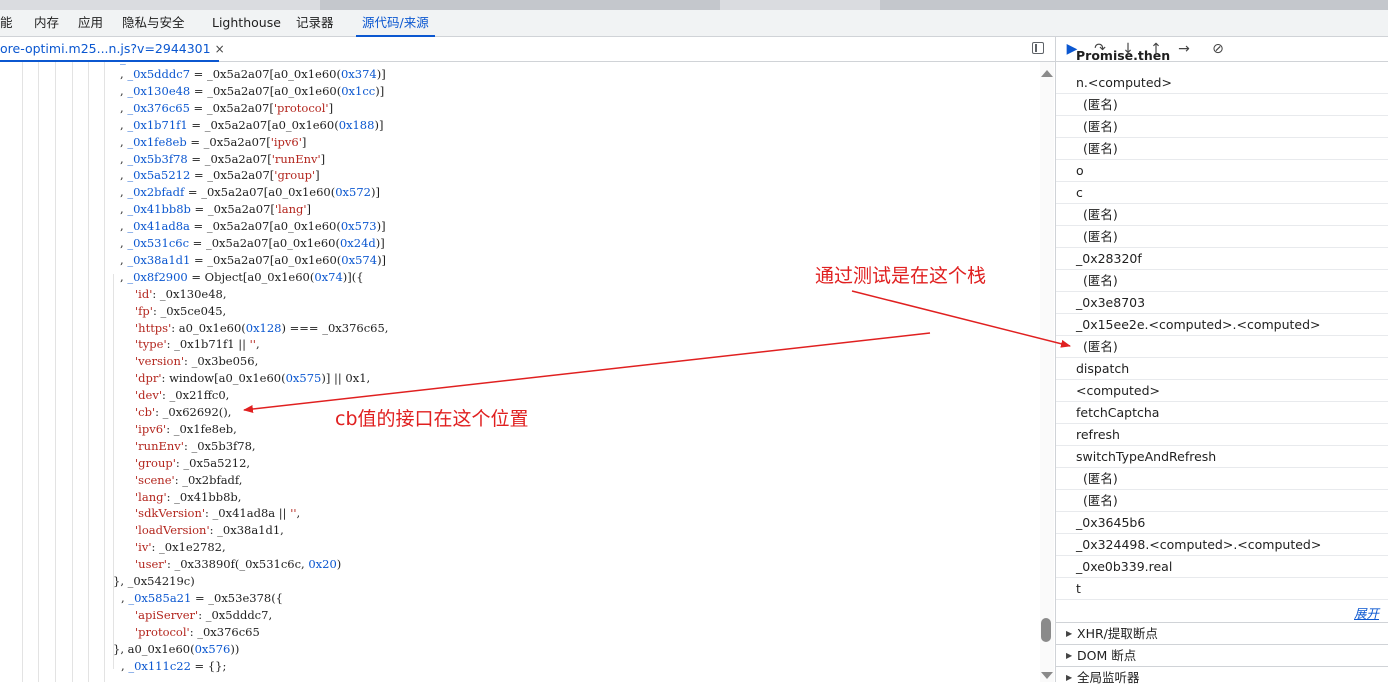 The image size is (1388, 689). Describe the element at coordinates (1124, 566) in the screenshot. I see `call-frame-label: _0xe0b339.real` at that location.